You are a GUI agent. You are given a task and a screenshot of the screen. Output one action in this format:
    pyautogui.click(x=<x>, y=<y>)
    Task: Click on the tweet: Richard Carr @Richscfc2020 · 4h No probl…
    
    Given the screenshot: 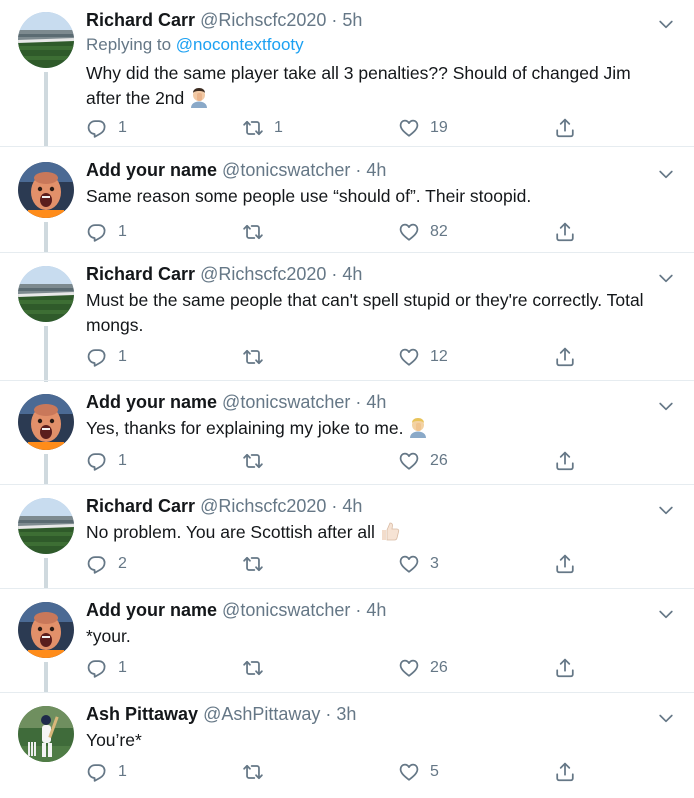 What is the action you would take?
    pyautogui.click(x=347, y=537)
    